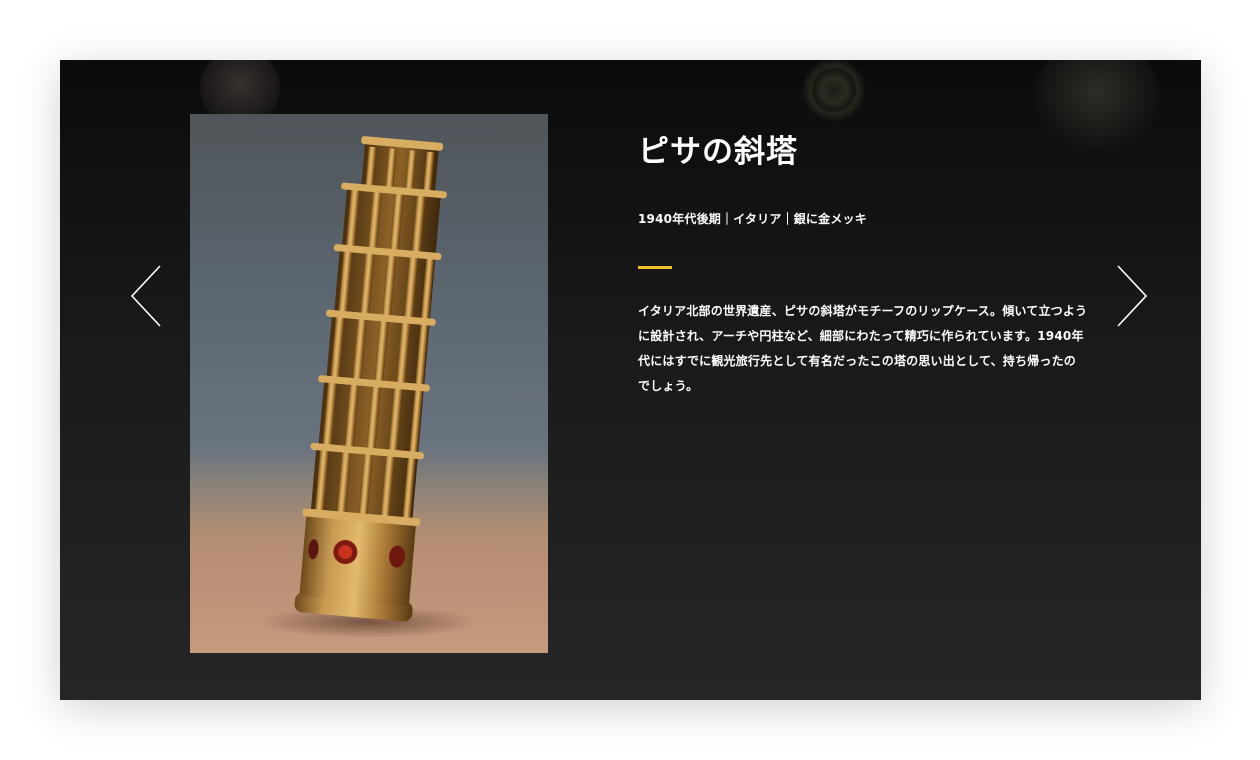 This screenshot has height=760, width=1260. What do you see at coordinates (834, 91) in the screenshot?
I see `background-coin-decoration` at bounding box center [834, 91].